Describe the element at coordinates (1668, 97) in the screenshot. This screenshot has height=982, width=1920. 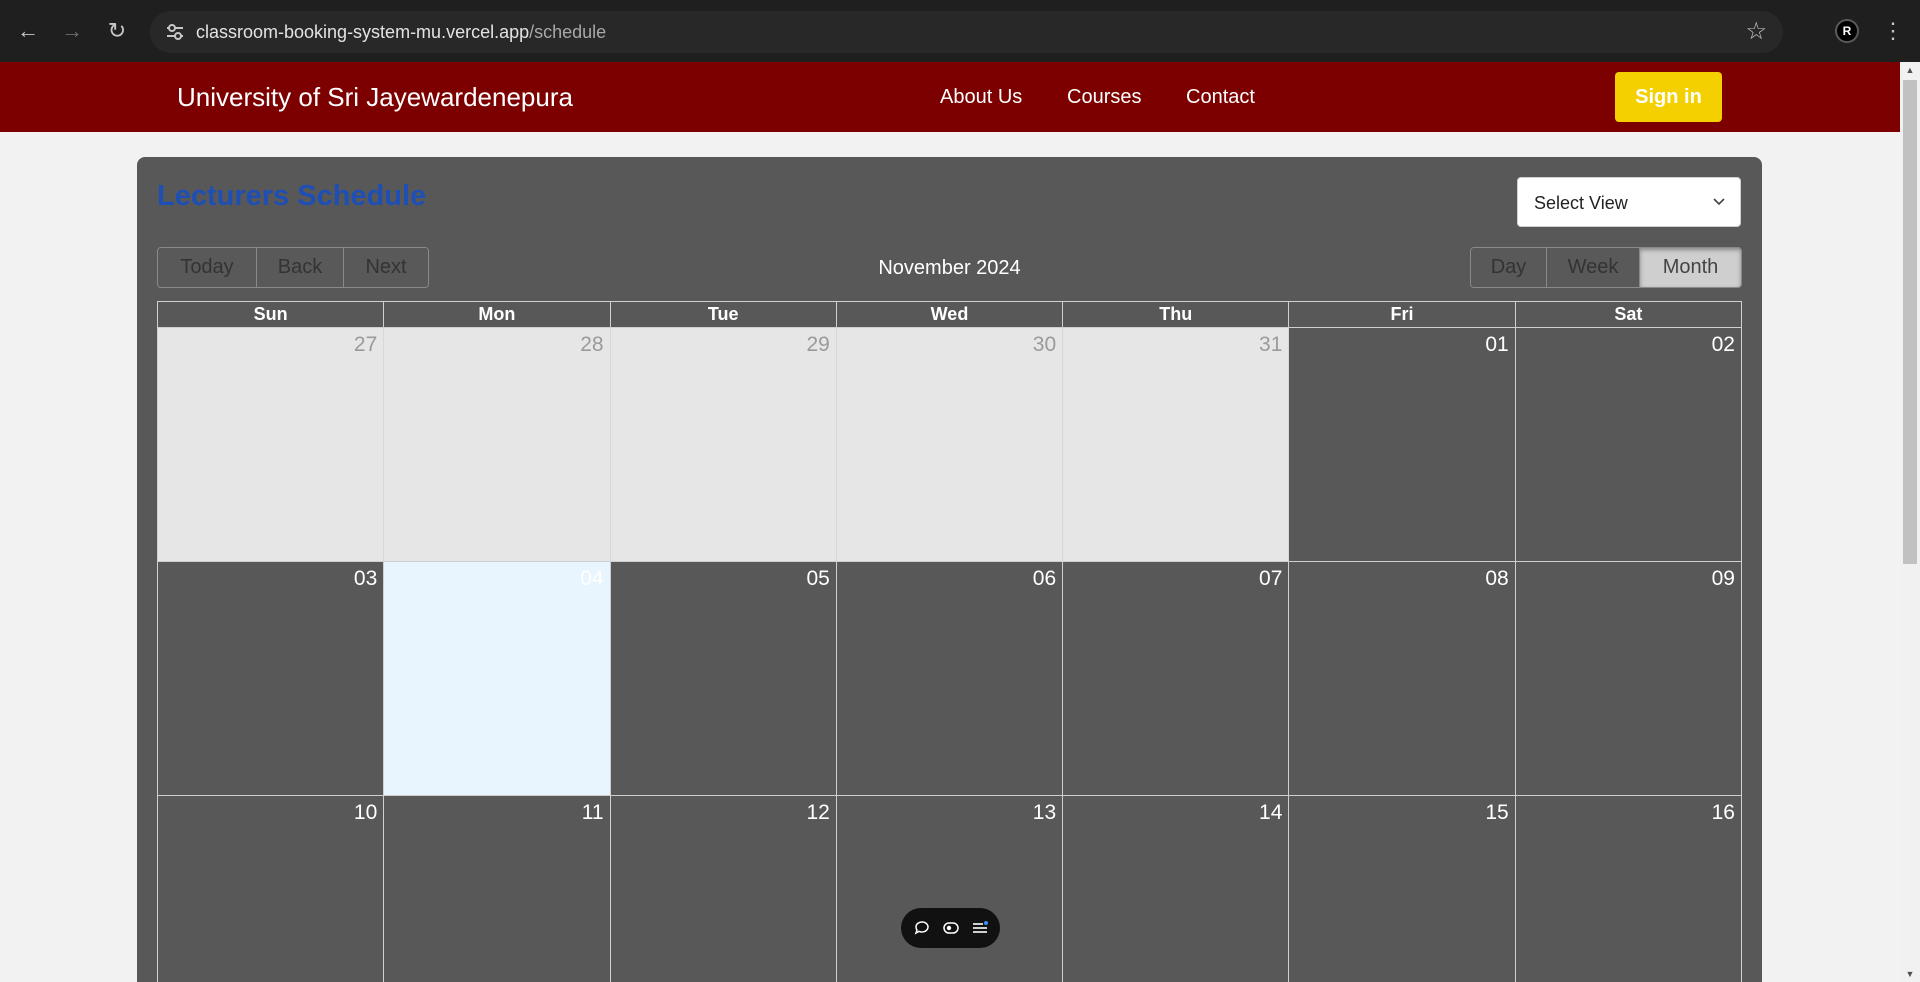
I see `sign-in-button: Sign in` at that location.